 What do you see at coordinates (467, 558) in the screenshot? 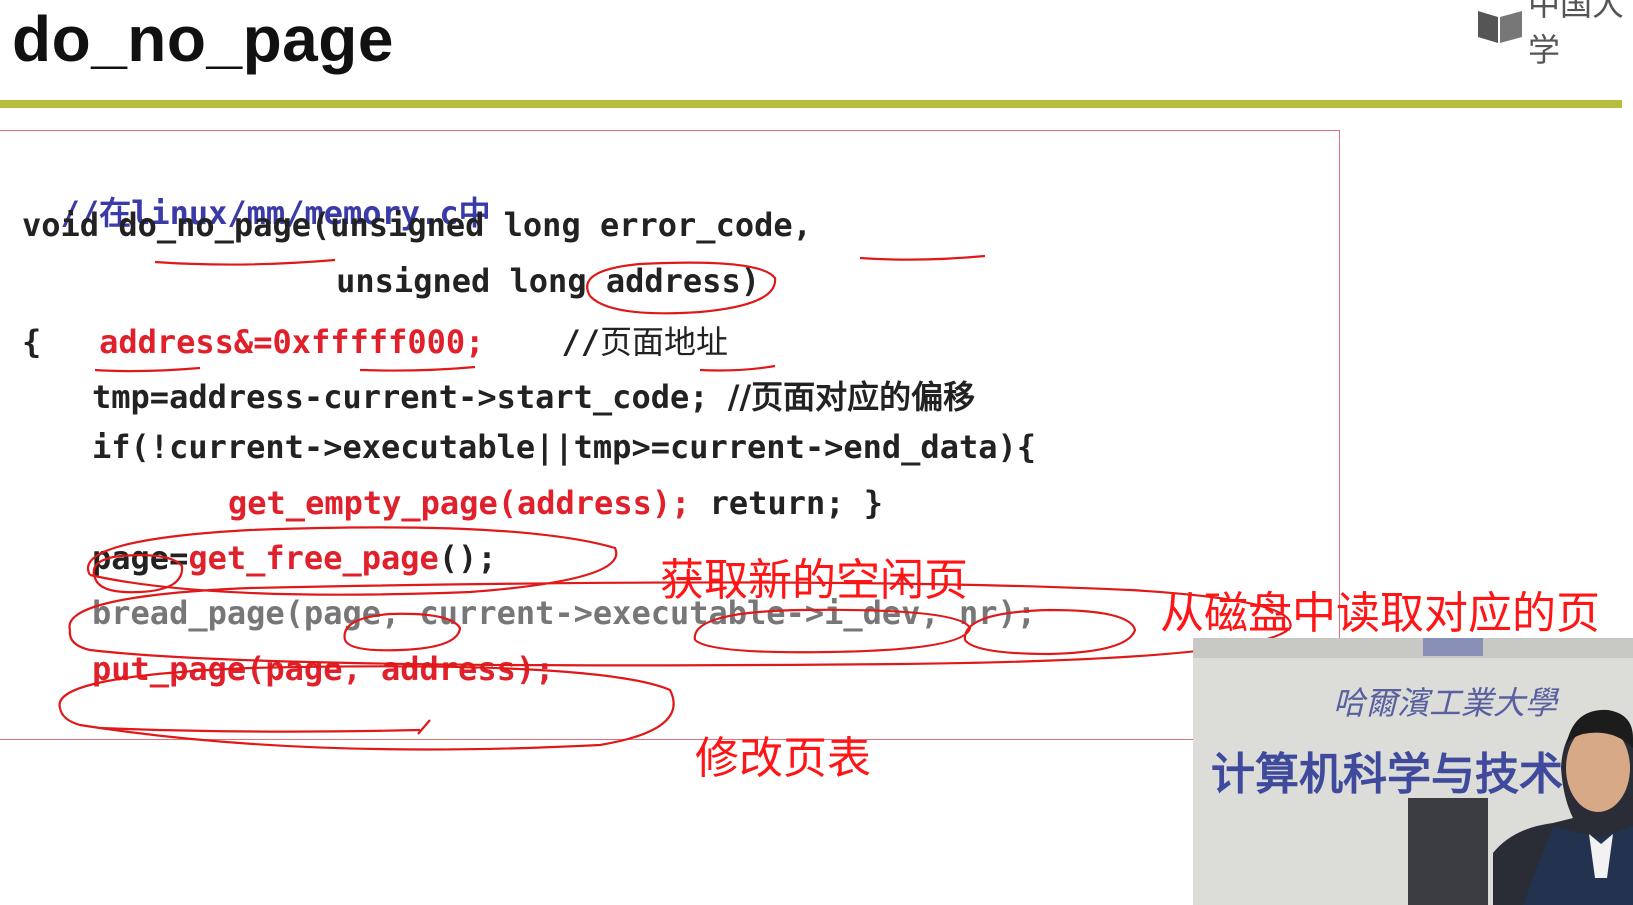
I see `call-parens: ();` at bounding box center [467, 558].